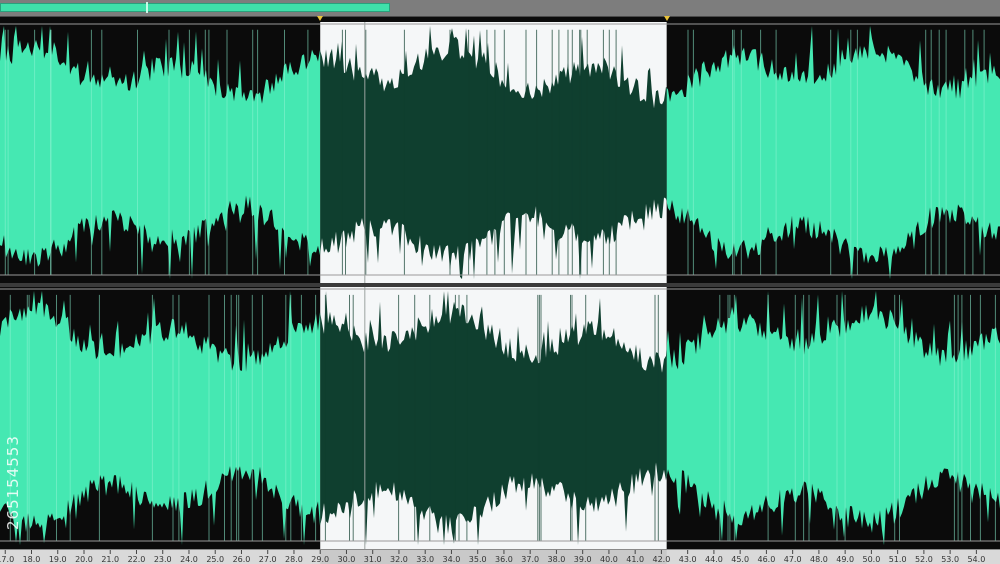 The image size is (1000, 564). Describe the element at coordinates (147, 7) in the screenshot. I see `overview-playhead` at that location.